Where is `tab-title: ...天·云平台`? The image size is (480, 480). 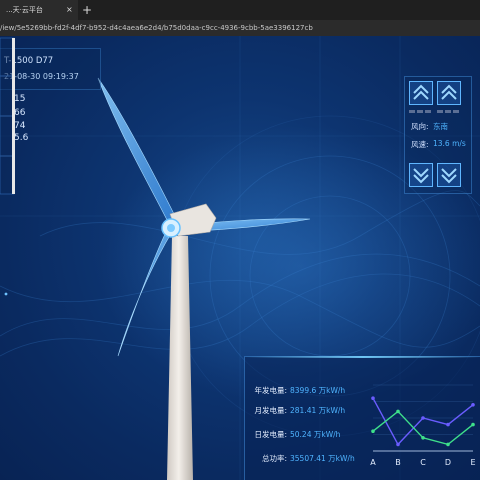
tab-title: ...天·云平台 is located at coordinates (24, 10).